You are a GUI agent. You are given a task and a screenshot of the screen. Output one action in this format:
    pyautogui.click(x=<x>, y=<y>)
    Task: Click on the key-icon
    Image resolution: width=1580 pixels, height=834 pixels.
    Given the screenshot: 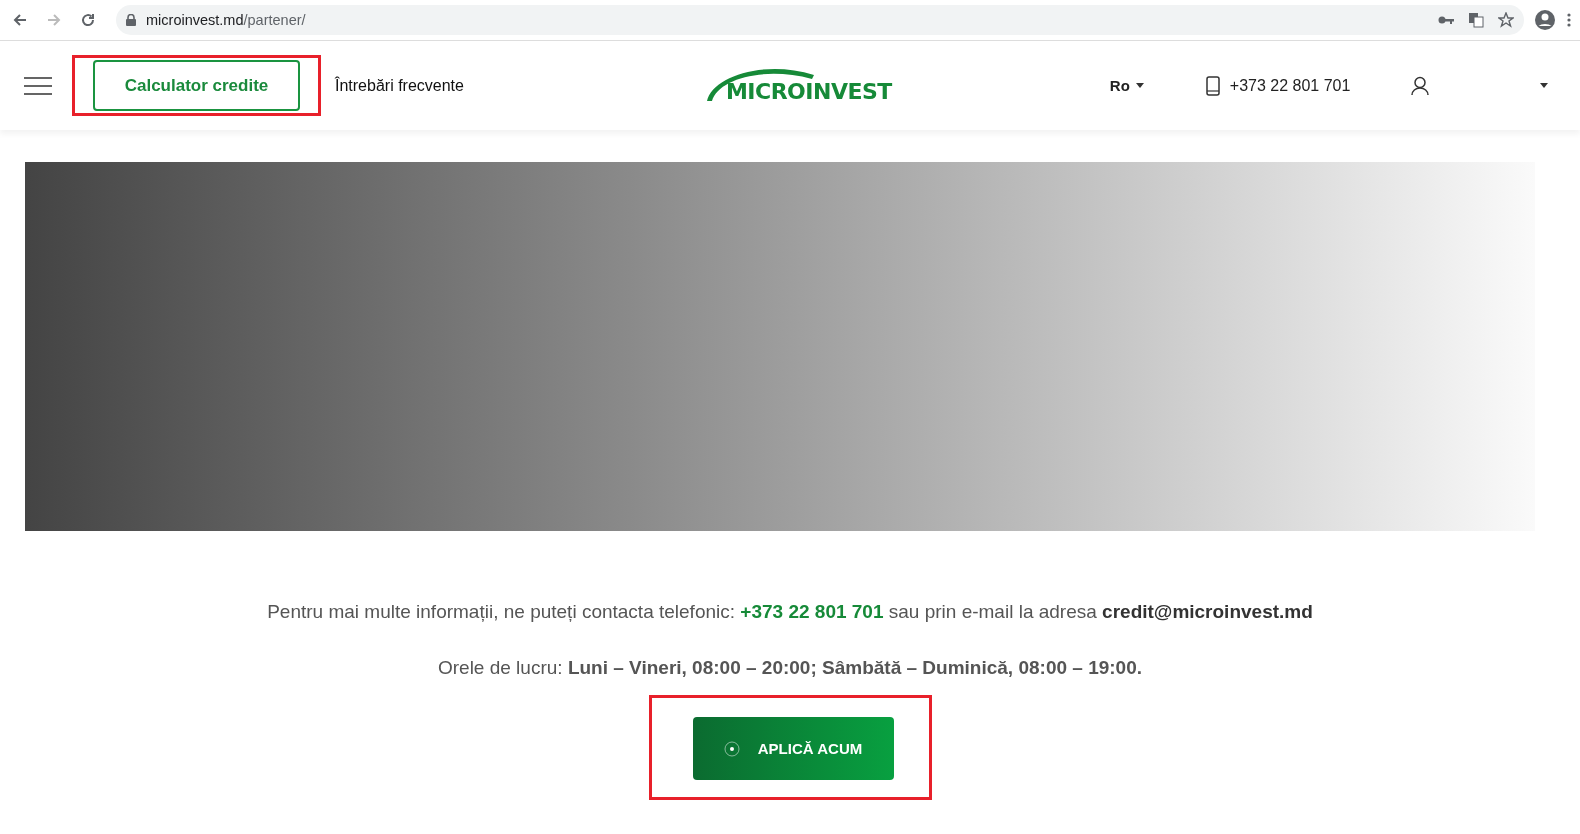 What is the action you would take?
    pyautogui.click(x=1446, y=20)
    